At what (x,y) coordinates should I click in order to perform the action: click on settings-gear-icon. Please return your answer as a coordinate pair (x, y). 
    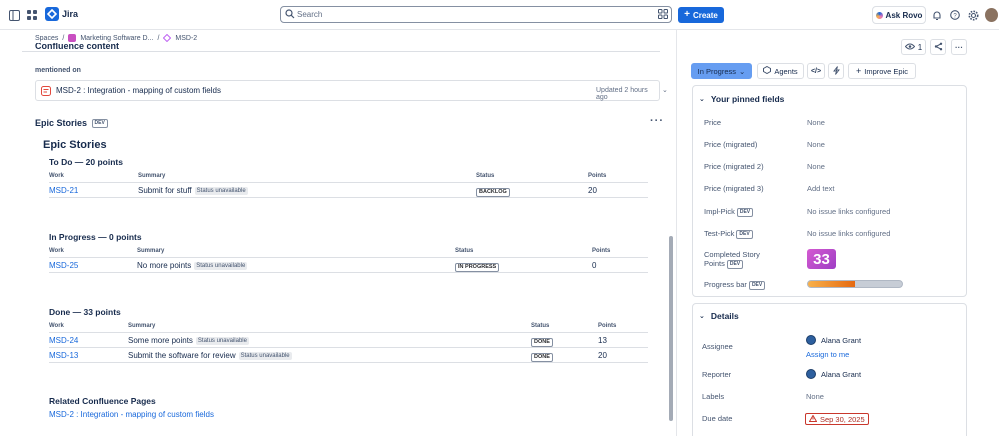
    Looking at the image, I should click on (973, 15).